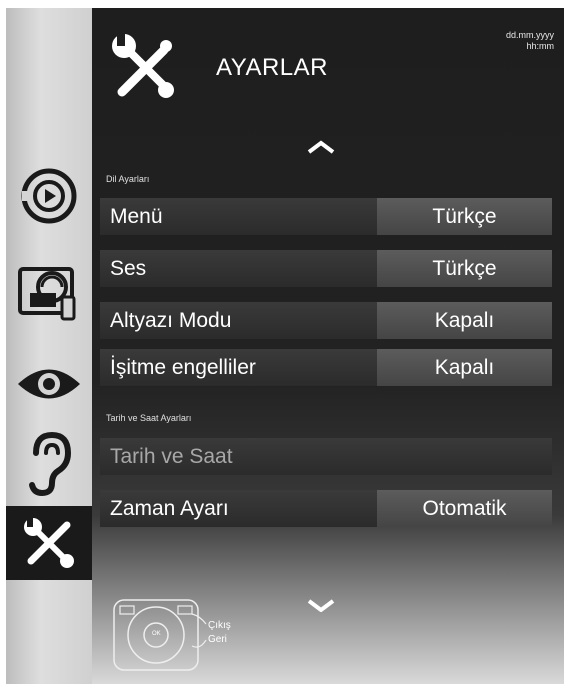 Image resolution: width=570 pixels, height=689 pixels. What do you see at coordinates (128, 268) in the screenshot?
I see `setting-label: Ses` at bounding box center [128, 268].